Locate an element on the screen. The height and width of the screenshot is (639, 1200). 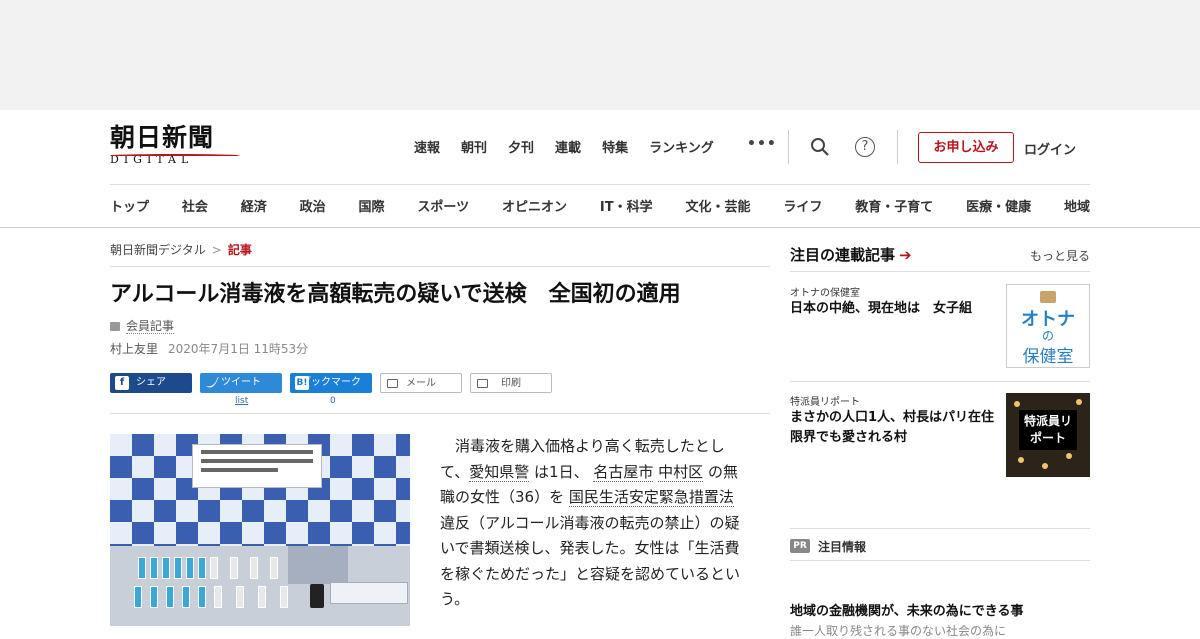
category-top: トップ is located at coordinates (129, 205).